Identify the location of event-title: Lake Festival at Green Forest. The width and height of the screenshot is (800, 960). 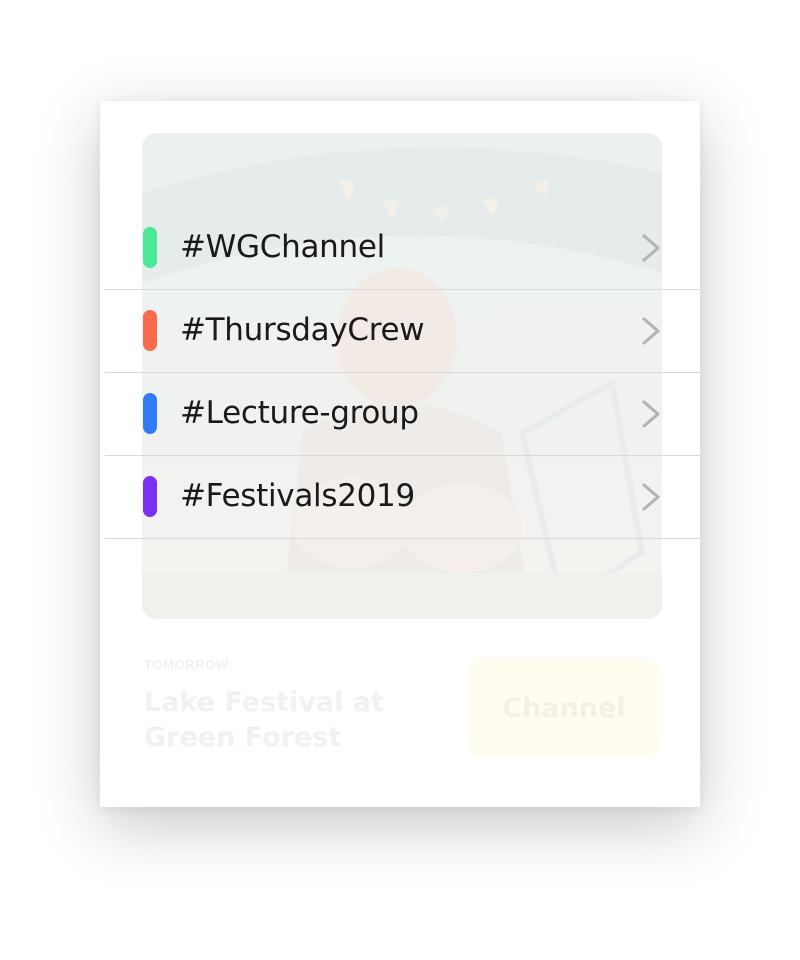
(264, 720).